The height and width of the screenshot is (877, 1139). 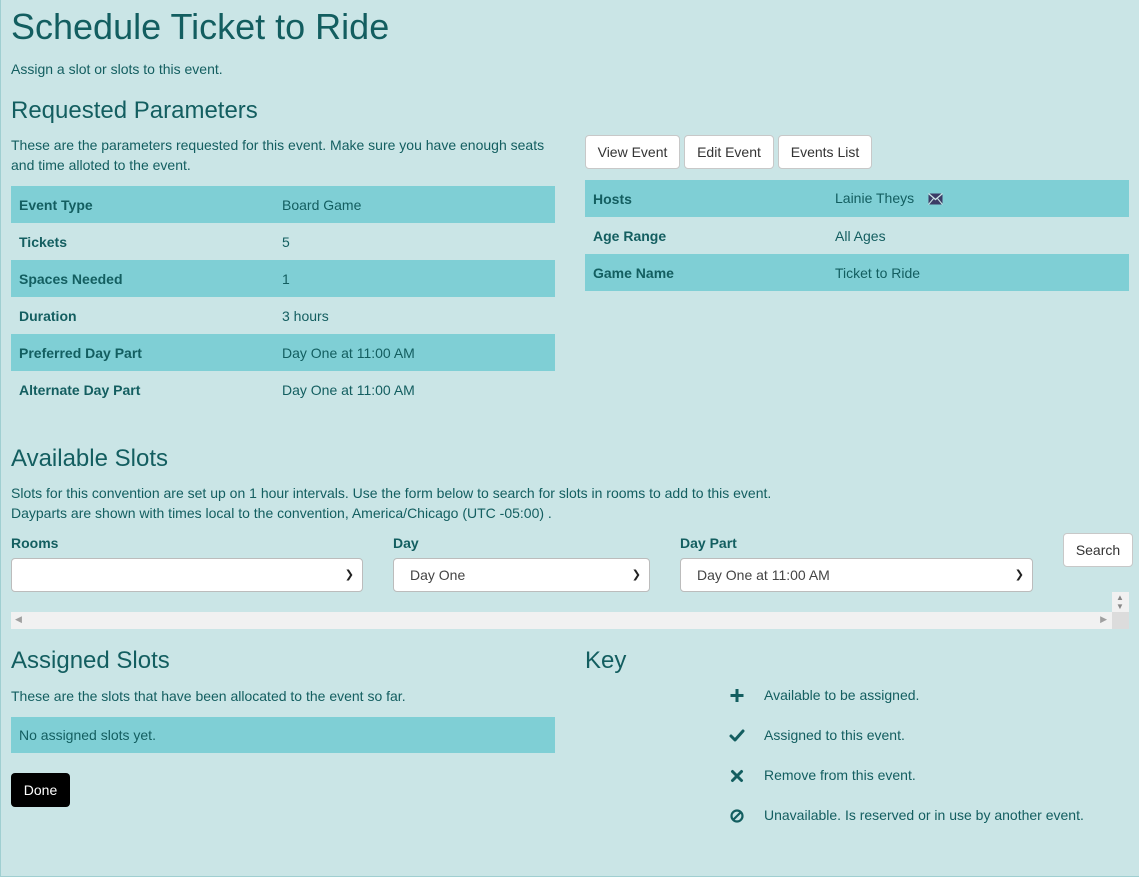 I want to click on table-row: Game Name Ticket to Ride, so click(x=857, y=272).